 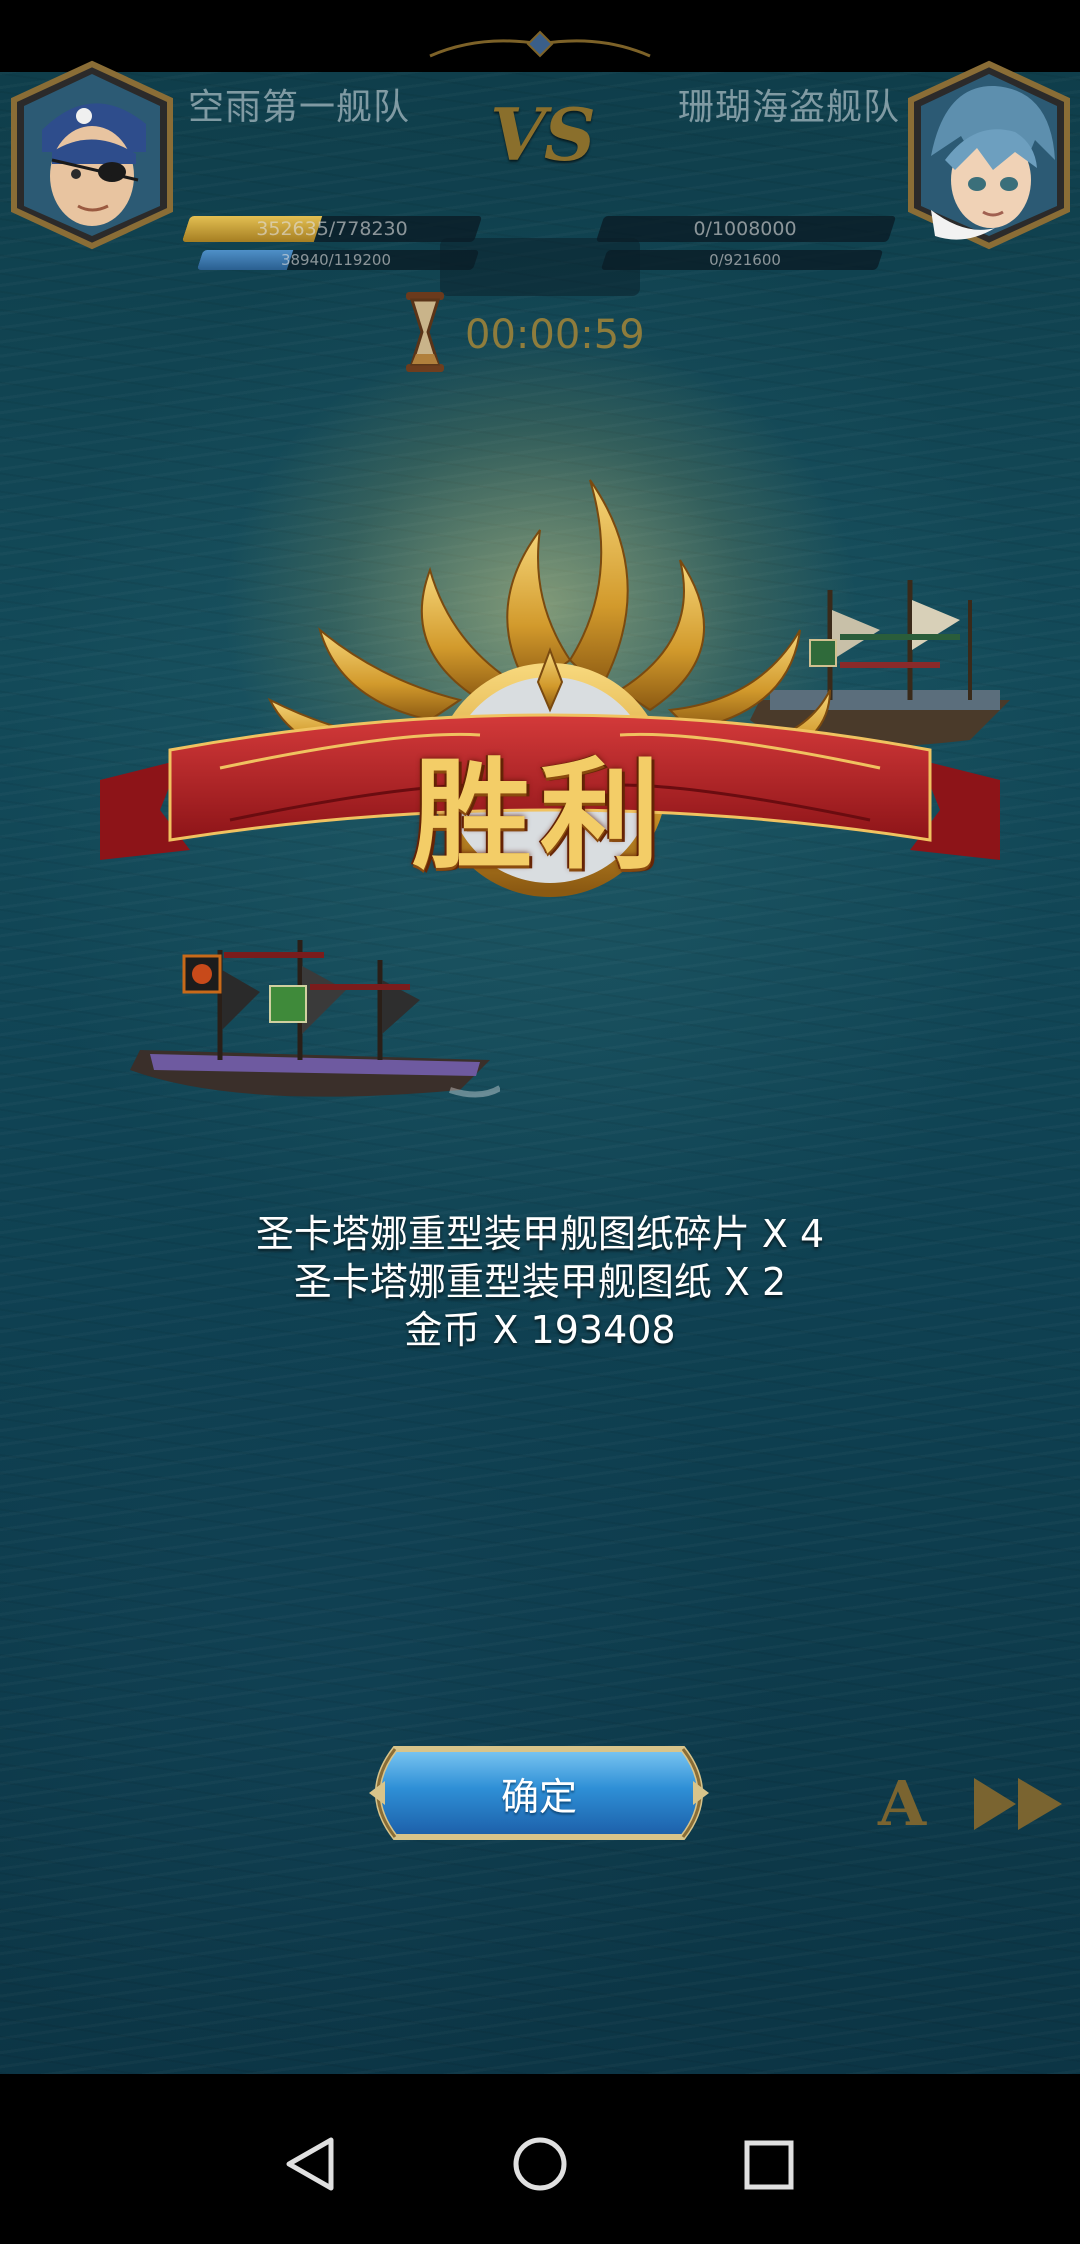 What do you see at coordinates (315, 1019) in the screenshot?
I see `player-fleet` at bounding box center [315, 1019].